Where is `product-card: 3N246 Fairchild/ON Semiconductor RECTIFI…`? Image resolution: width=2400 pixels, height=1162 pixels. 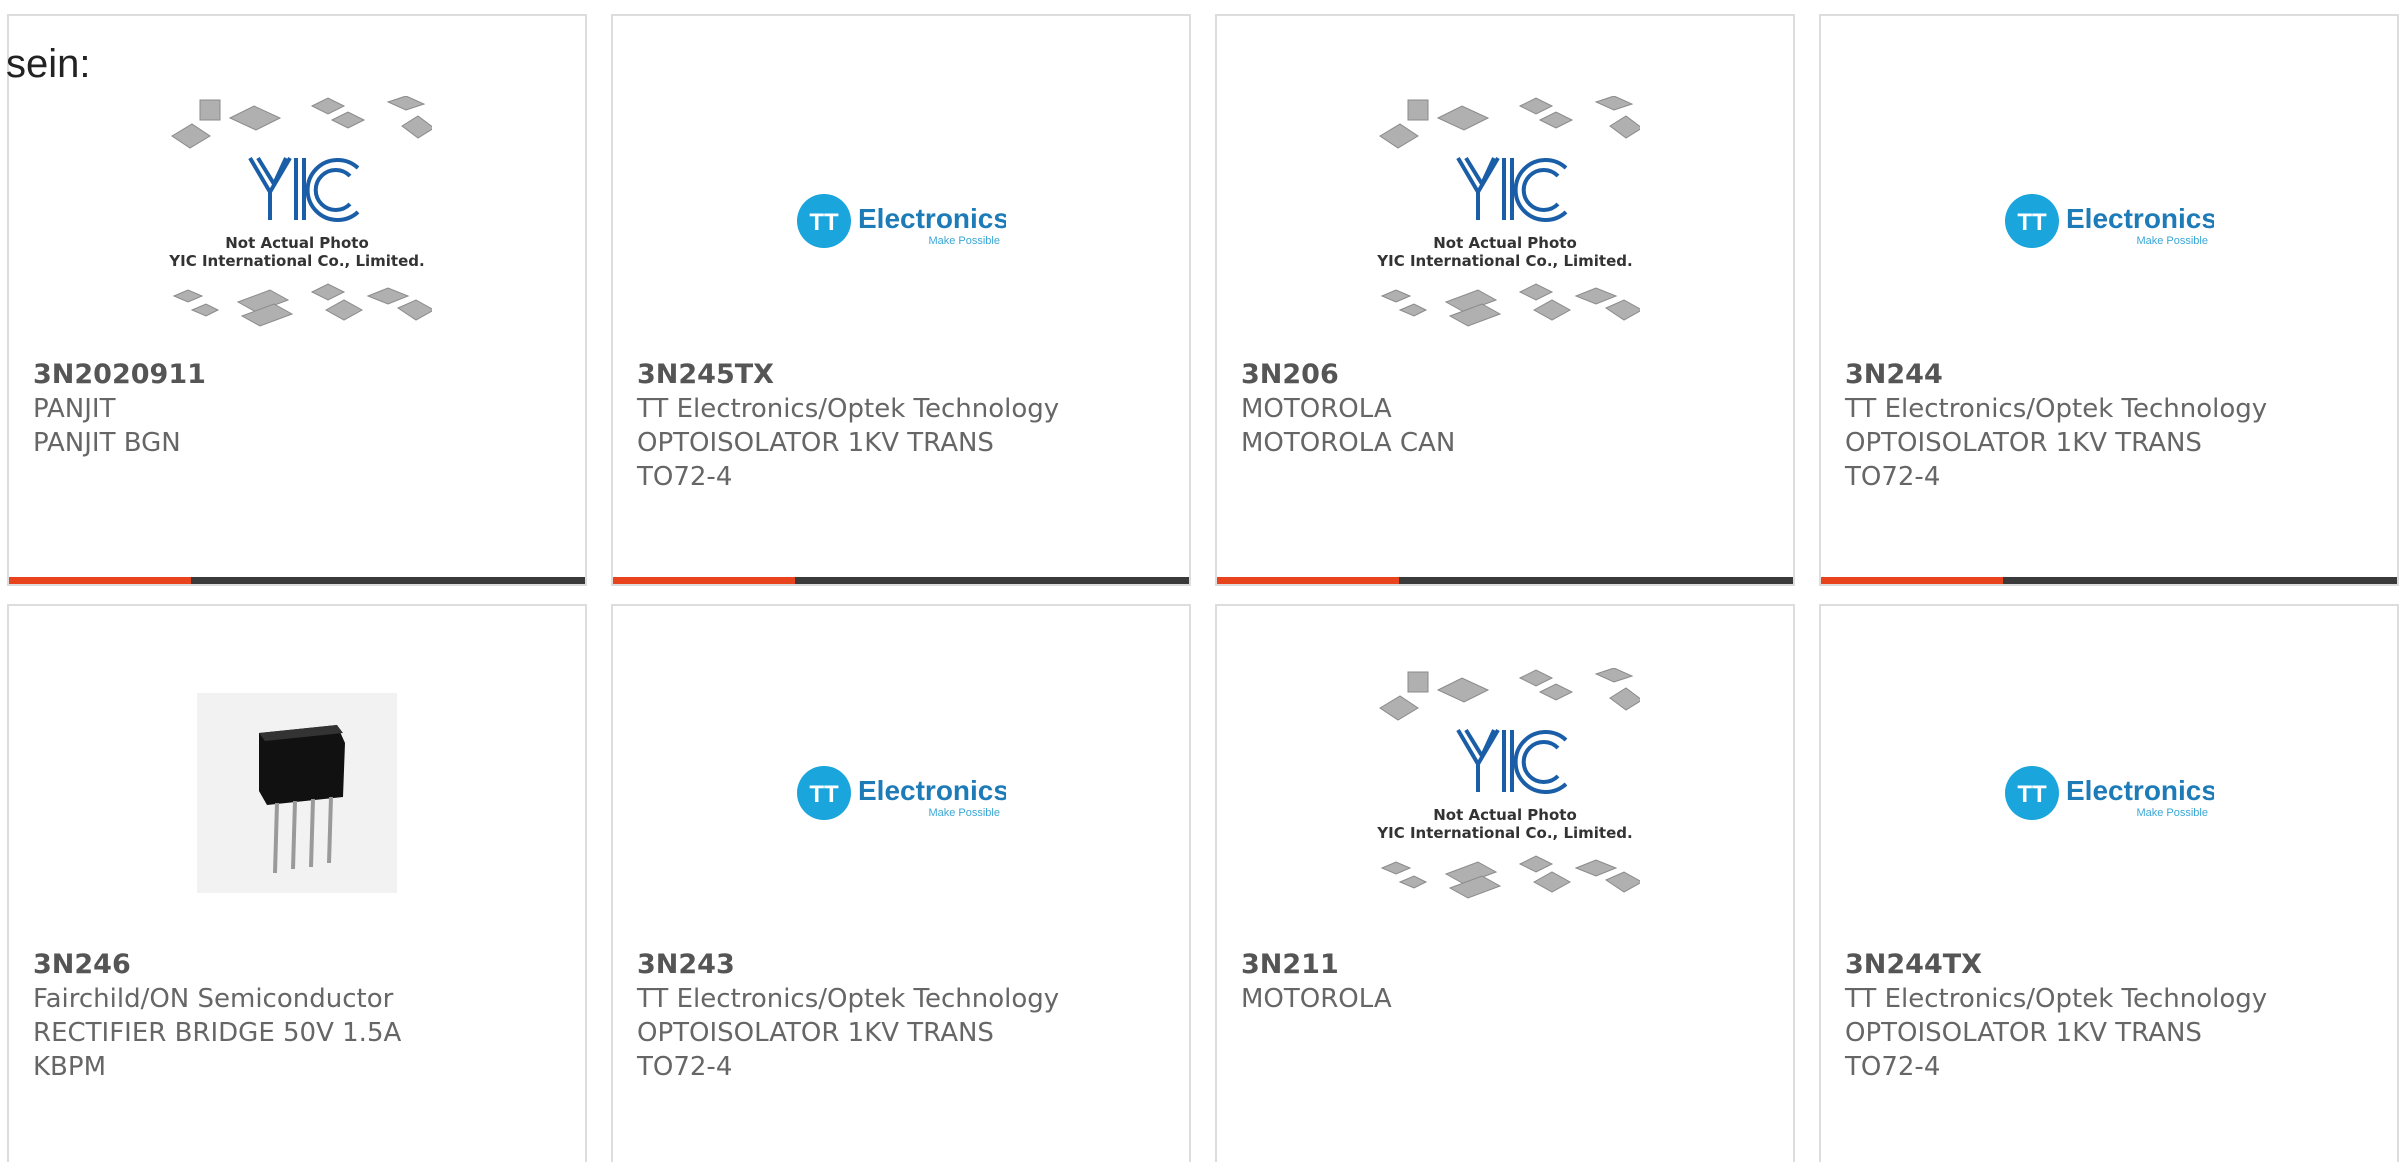 product-card: 3N246 Fairchild/ON Semiconductor RECTIFI… is located at coordinates (297, 883).